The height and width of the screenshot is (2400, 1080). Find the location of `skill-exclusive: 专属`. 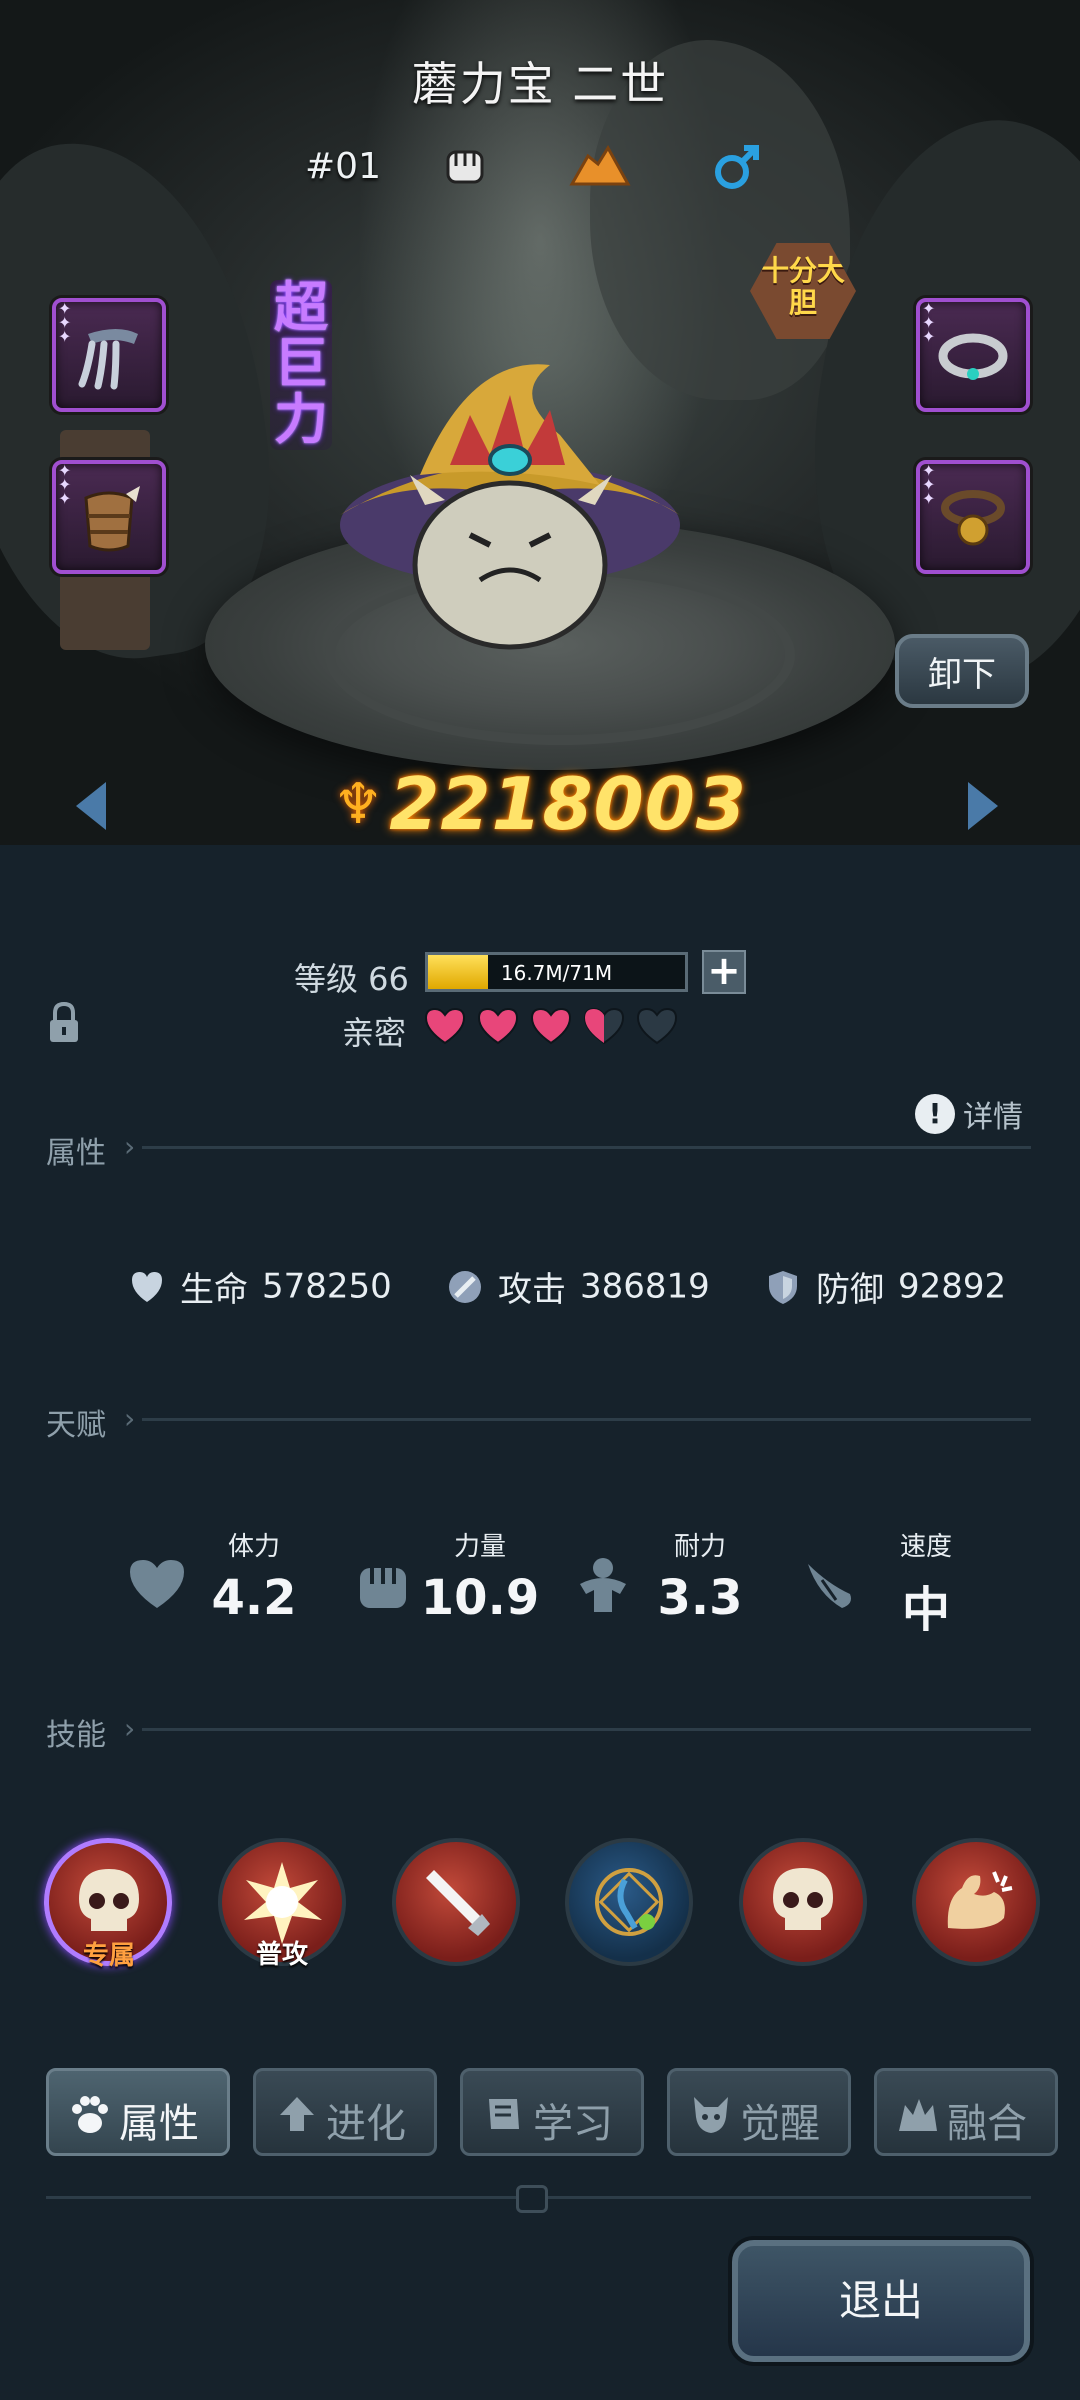

skill-exclusive: 专属 is located at coordinates (108, 1904).